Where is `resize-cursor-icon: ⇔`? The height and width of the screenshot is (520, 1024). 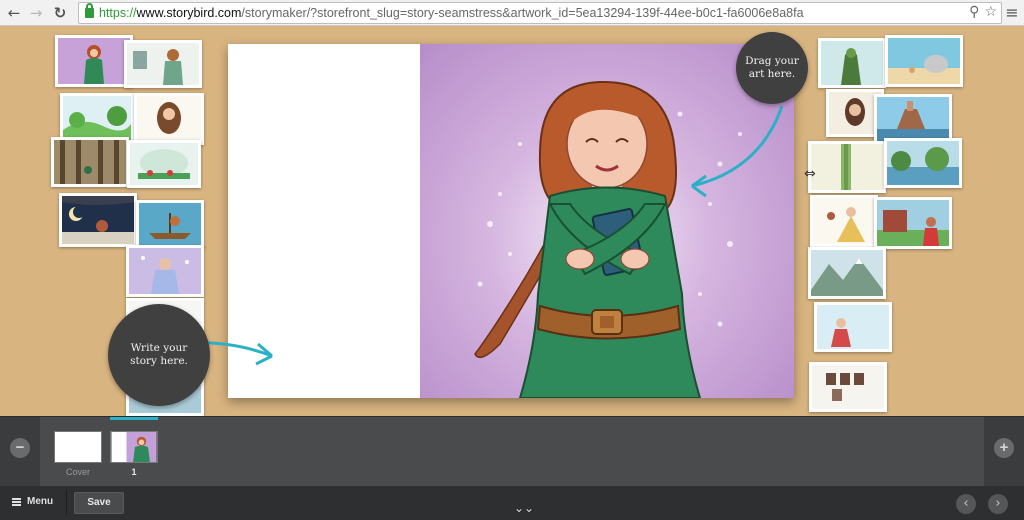 resize-cursor-icon: ⇔ is located at coordinates (810, 174).